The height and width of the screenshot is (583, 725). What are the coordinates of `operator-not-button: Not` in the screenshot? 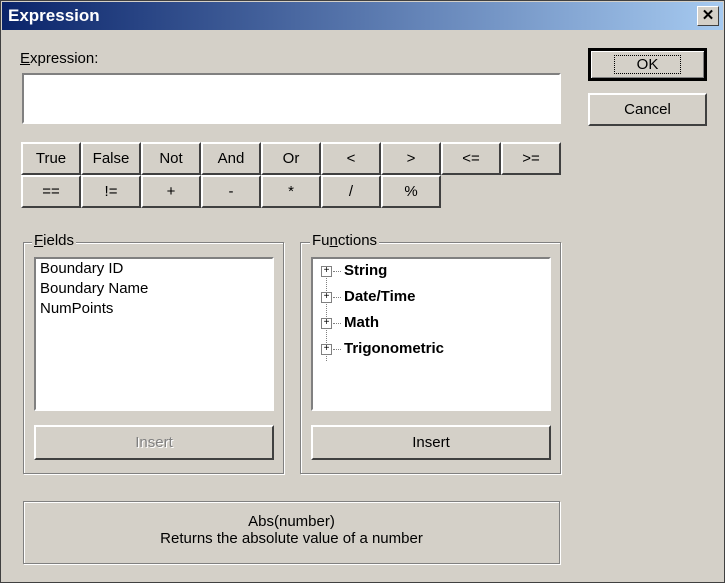 It's located at (171, 158).